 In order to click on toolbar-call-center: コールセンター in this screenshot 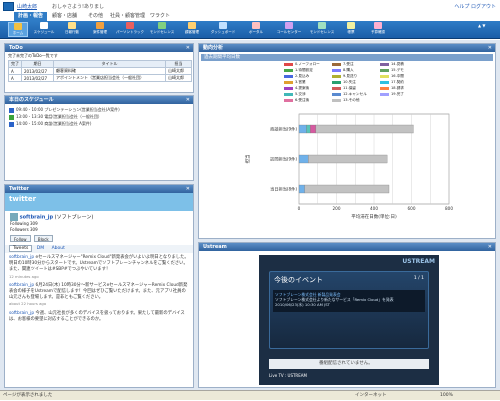, I will do `click(289, 29)`.